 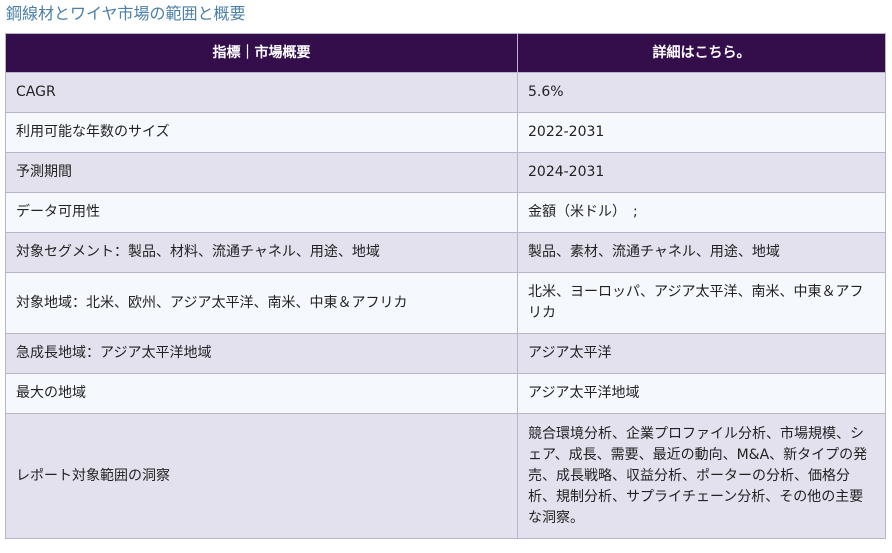 What do you see at coordinates (701, 172) in the screenshot?
I see `row-detail: 2024-2031` at bounding box center [701, 172].